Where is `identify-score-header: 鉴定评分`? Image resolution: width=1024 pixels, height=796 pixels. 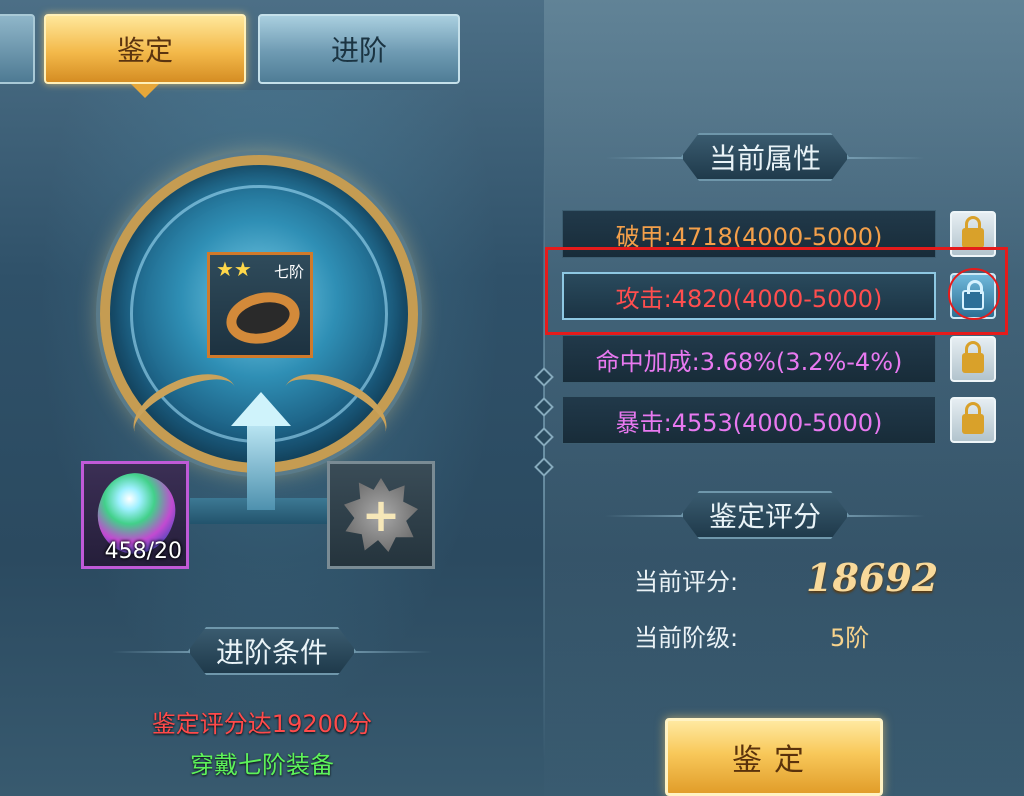 identify-score-header: 鉴定评分 is located at coordinates (765, 515).